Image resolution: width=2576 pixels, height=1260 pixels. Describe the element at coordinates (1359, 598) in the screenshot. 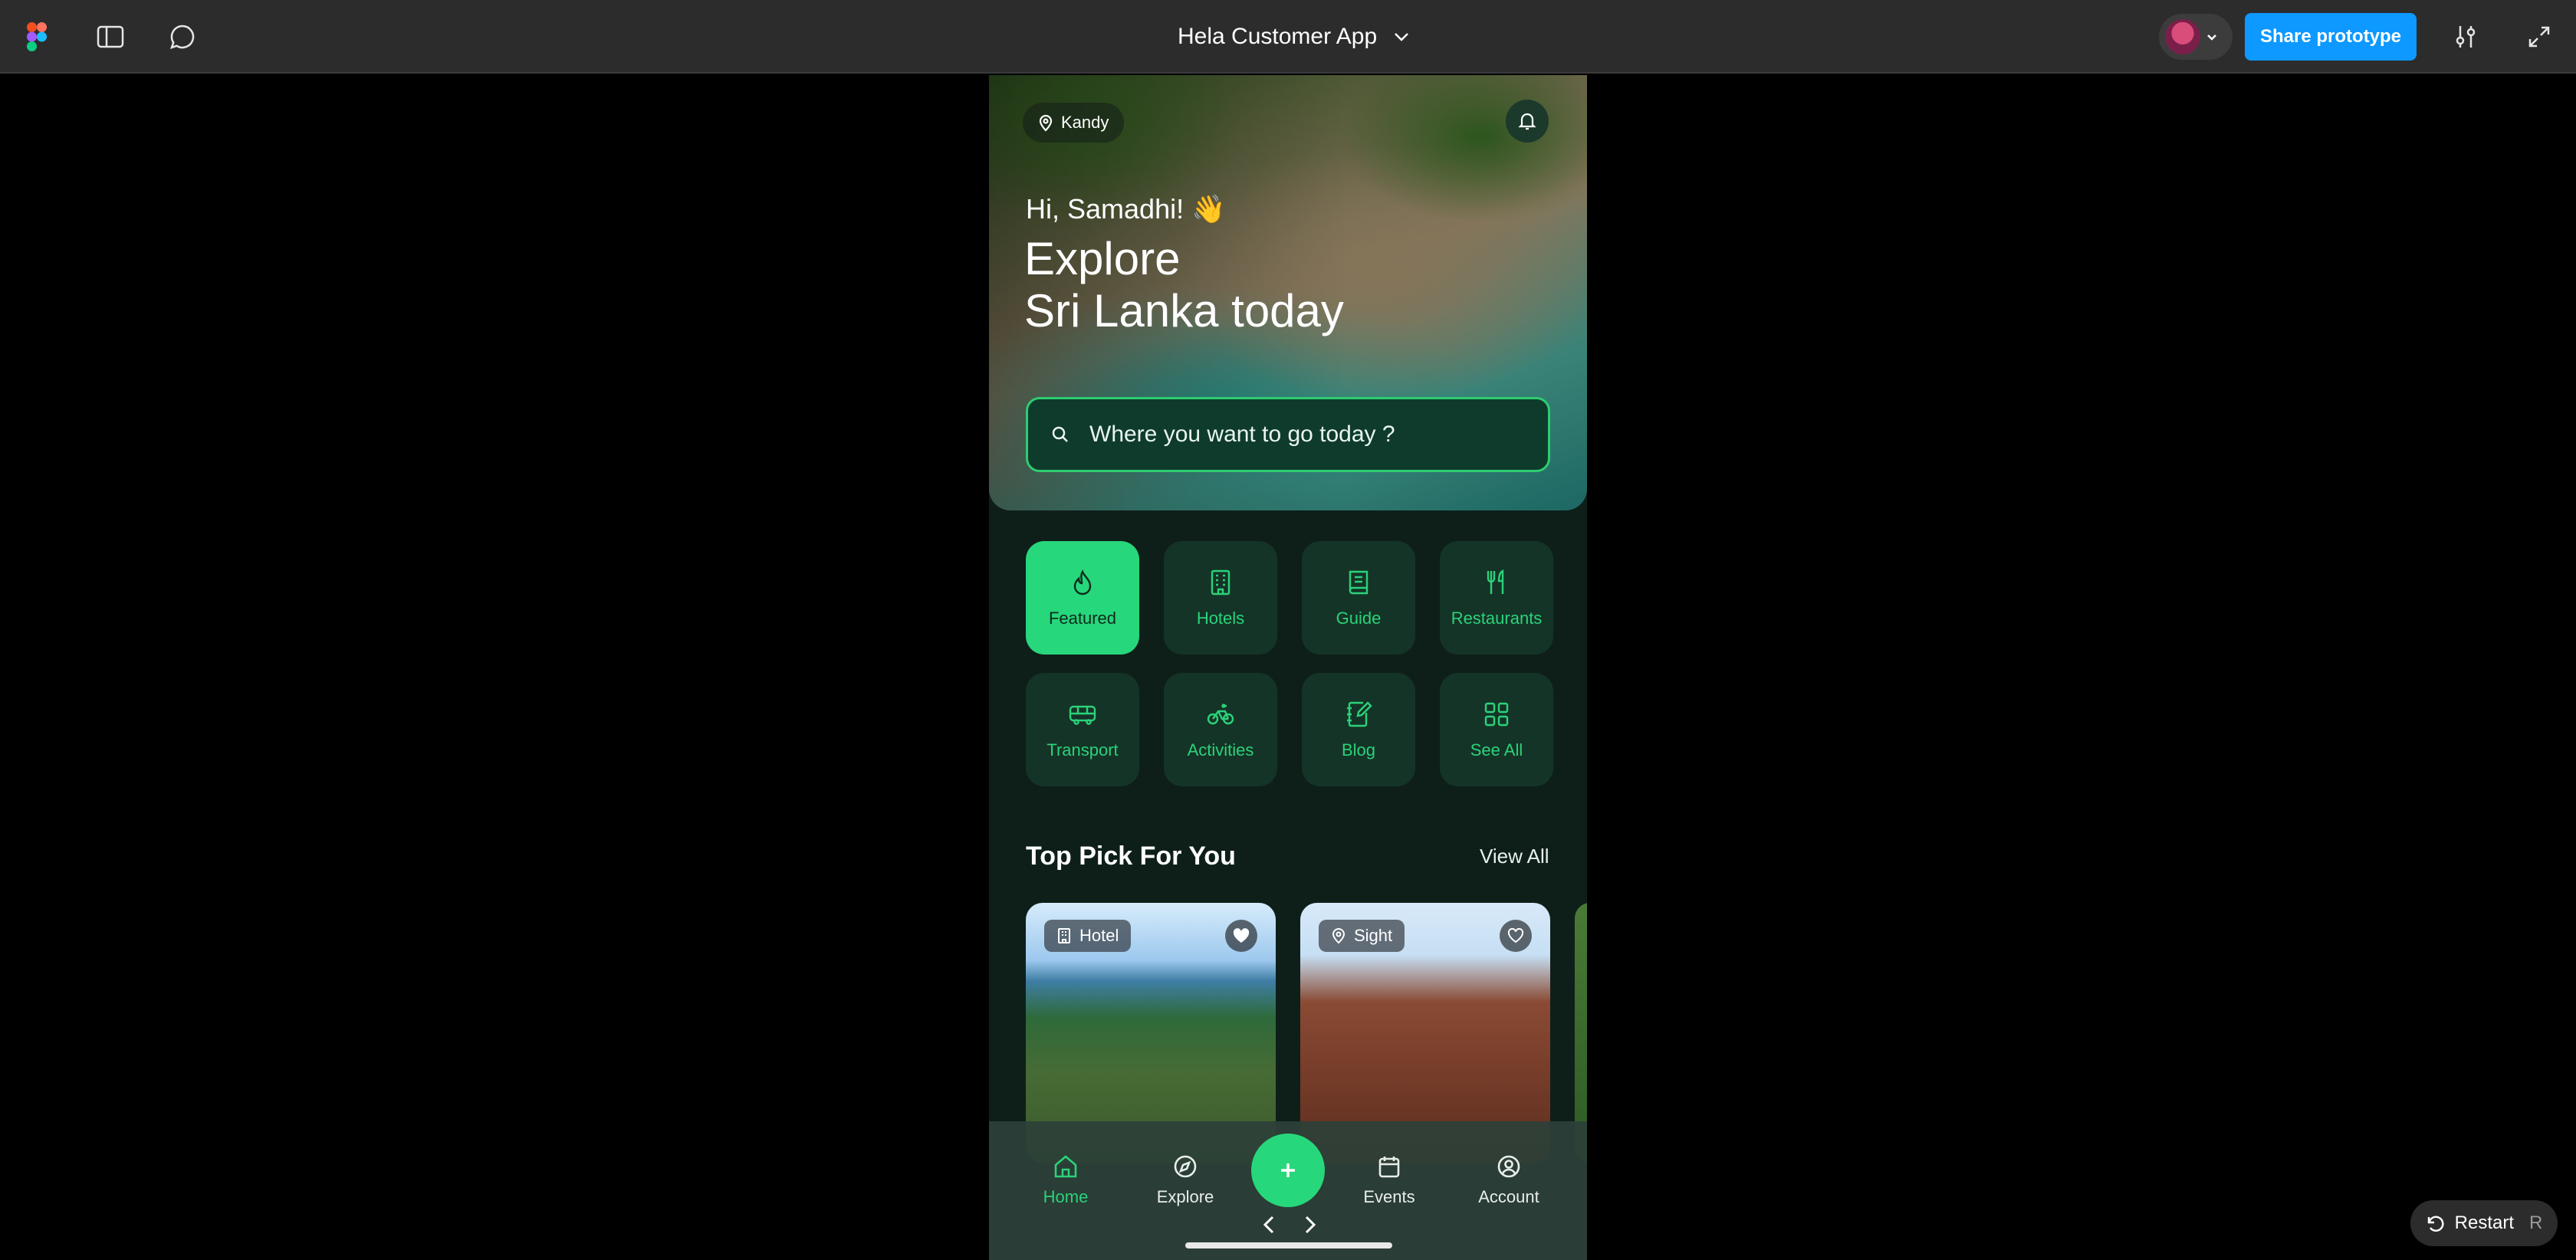

I see `category-guide: Guide` at that location.